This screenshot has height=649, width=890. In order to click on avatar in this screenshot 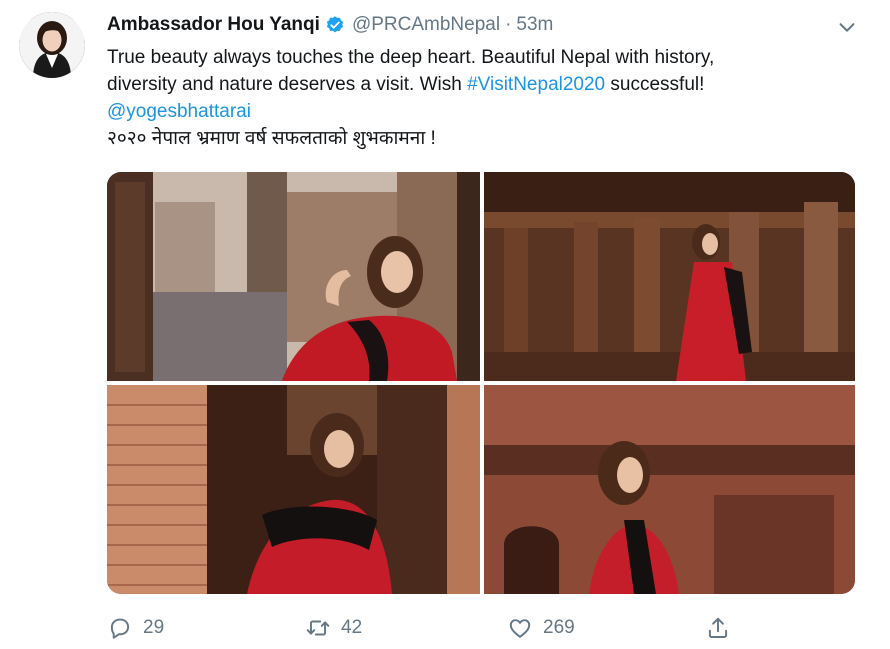, I will do `click(52, 45)`.